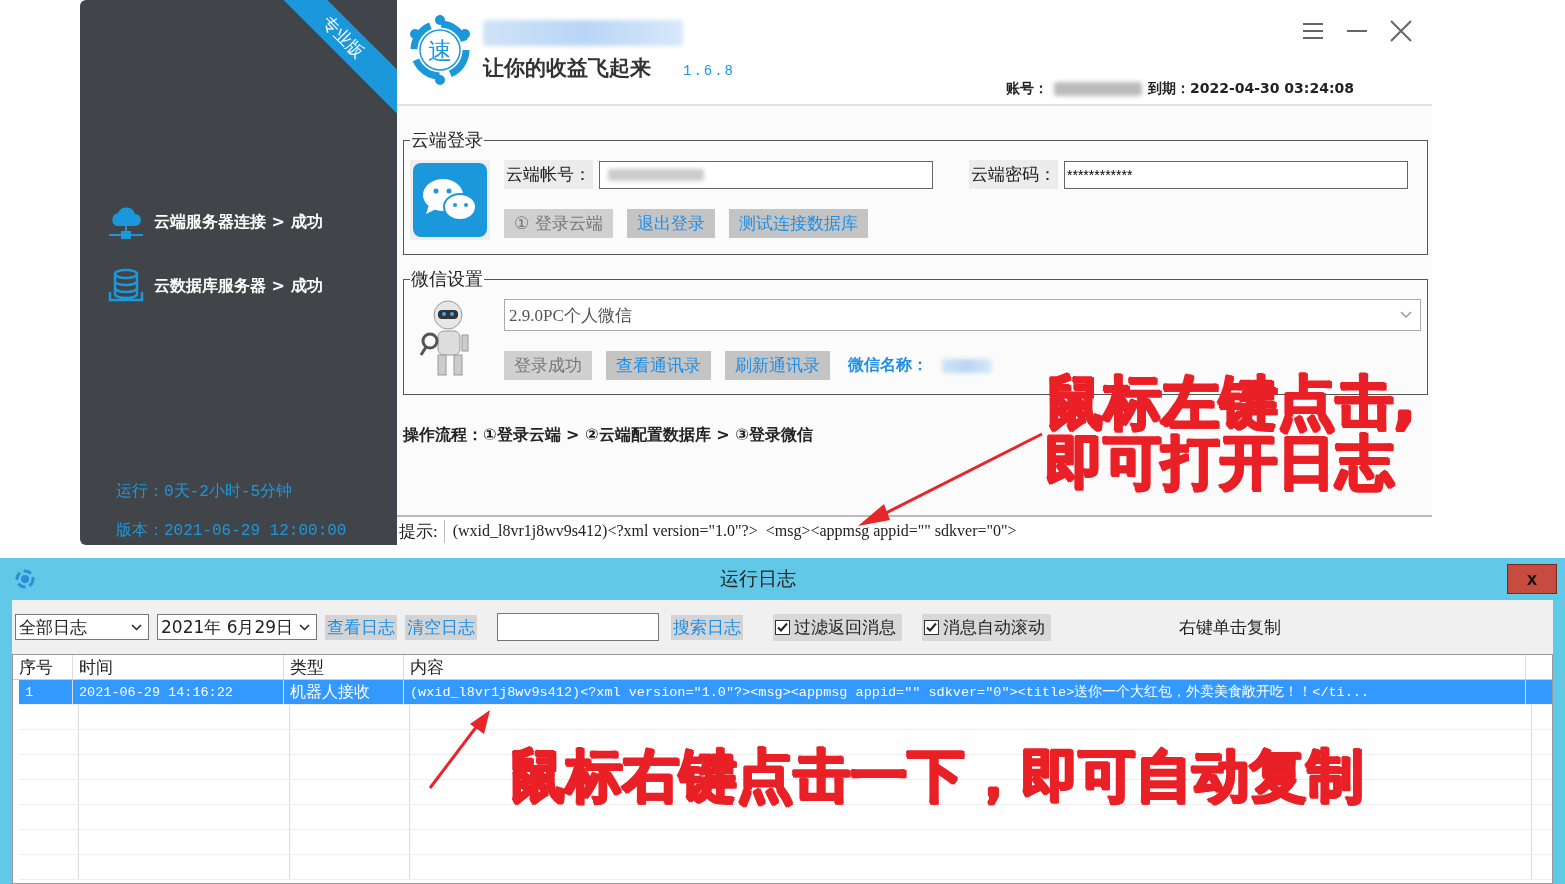 This screenshot has width=1565, height=884. What do you see at coordinates (837, 627) in the screenshot?
I see `checkbox-option: 过滤返回消息` at bounding box center [837, 627].